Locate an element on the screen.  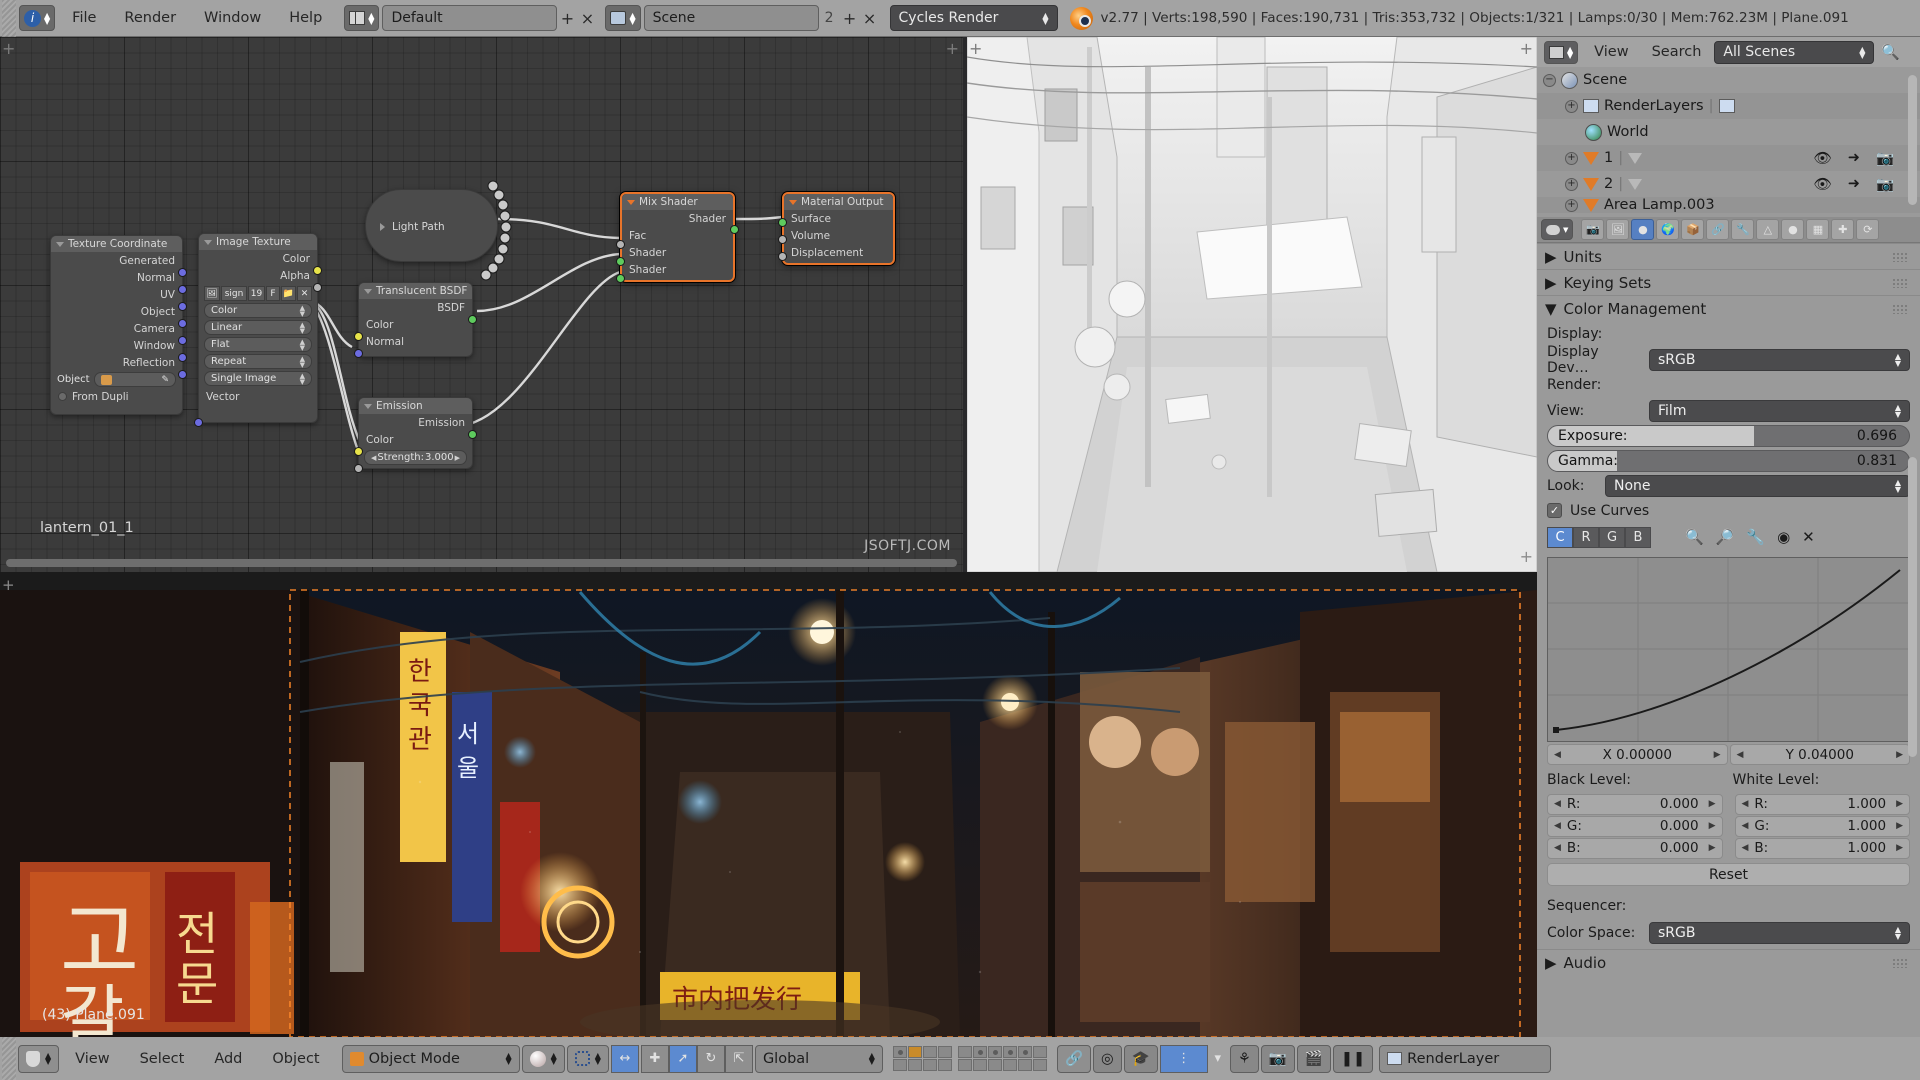
outliner-menu-view: View is located at coordinates (1611, 52).